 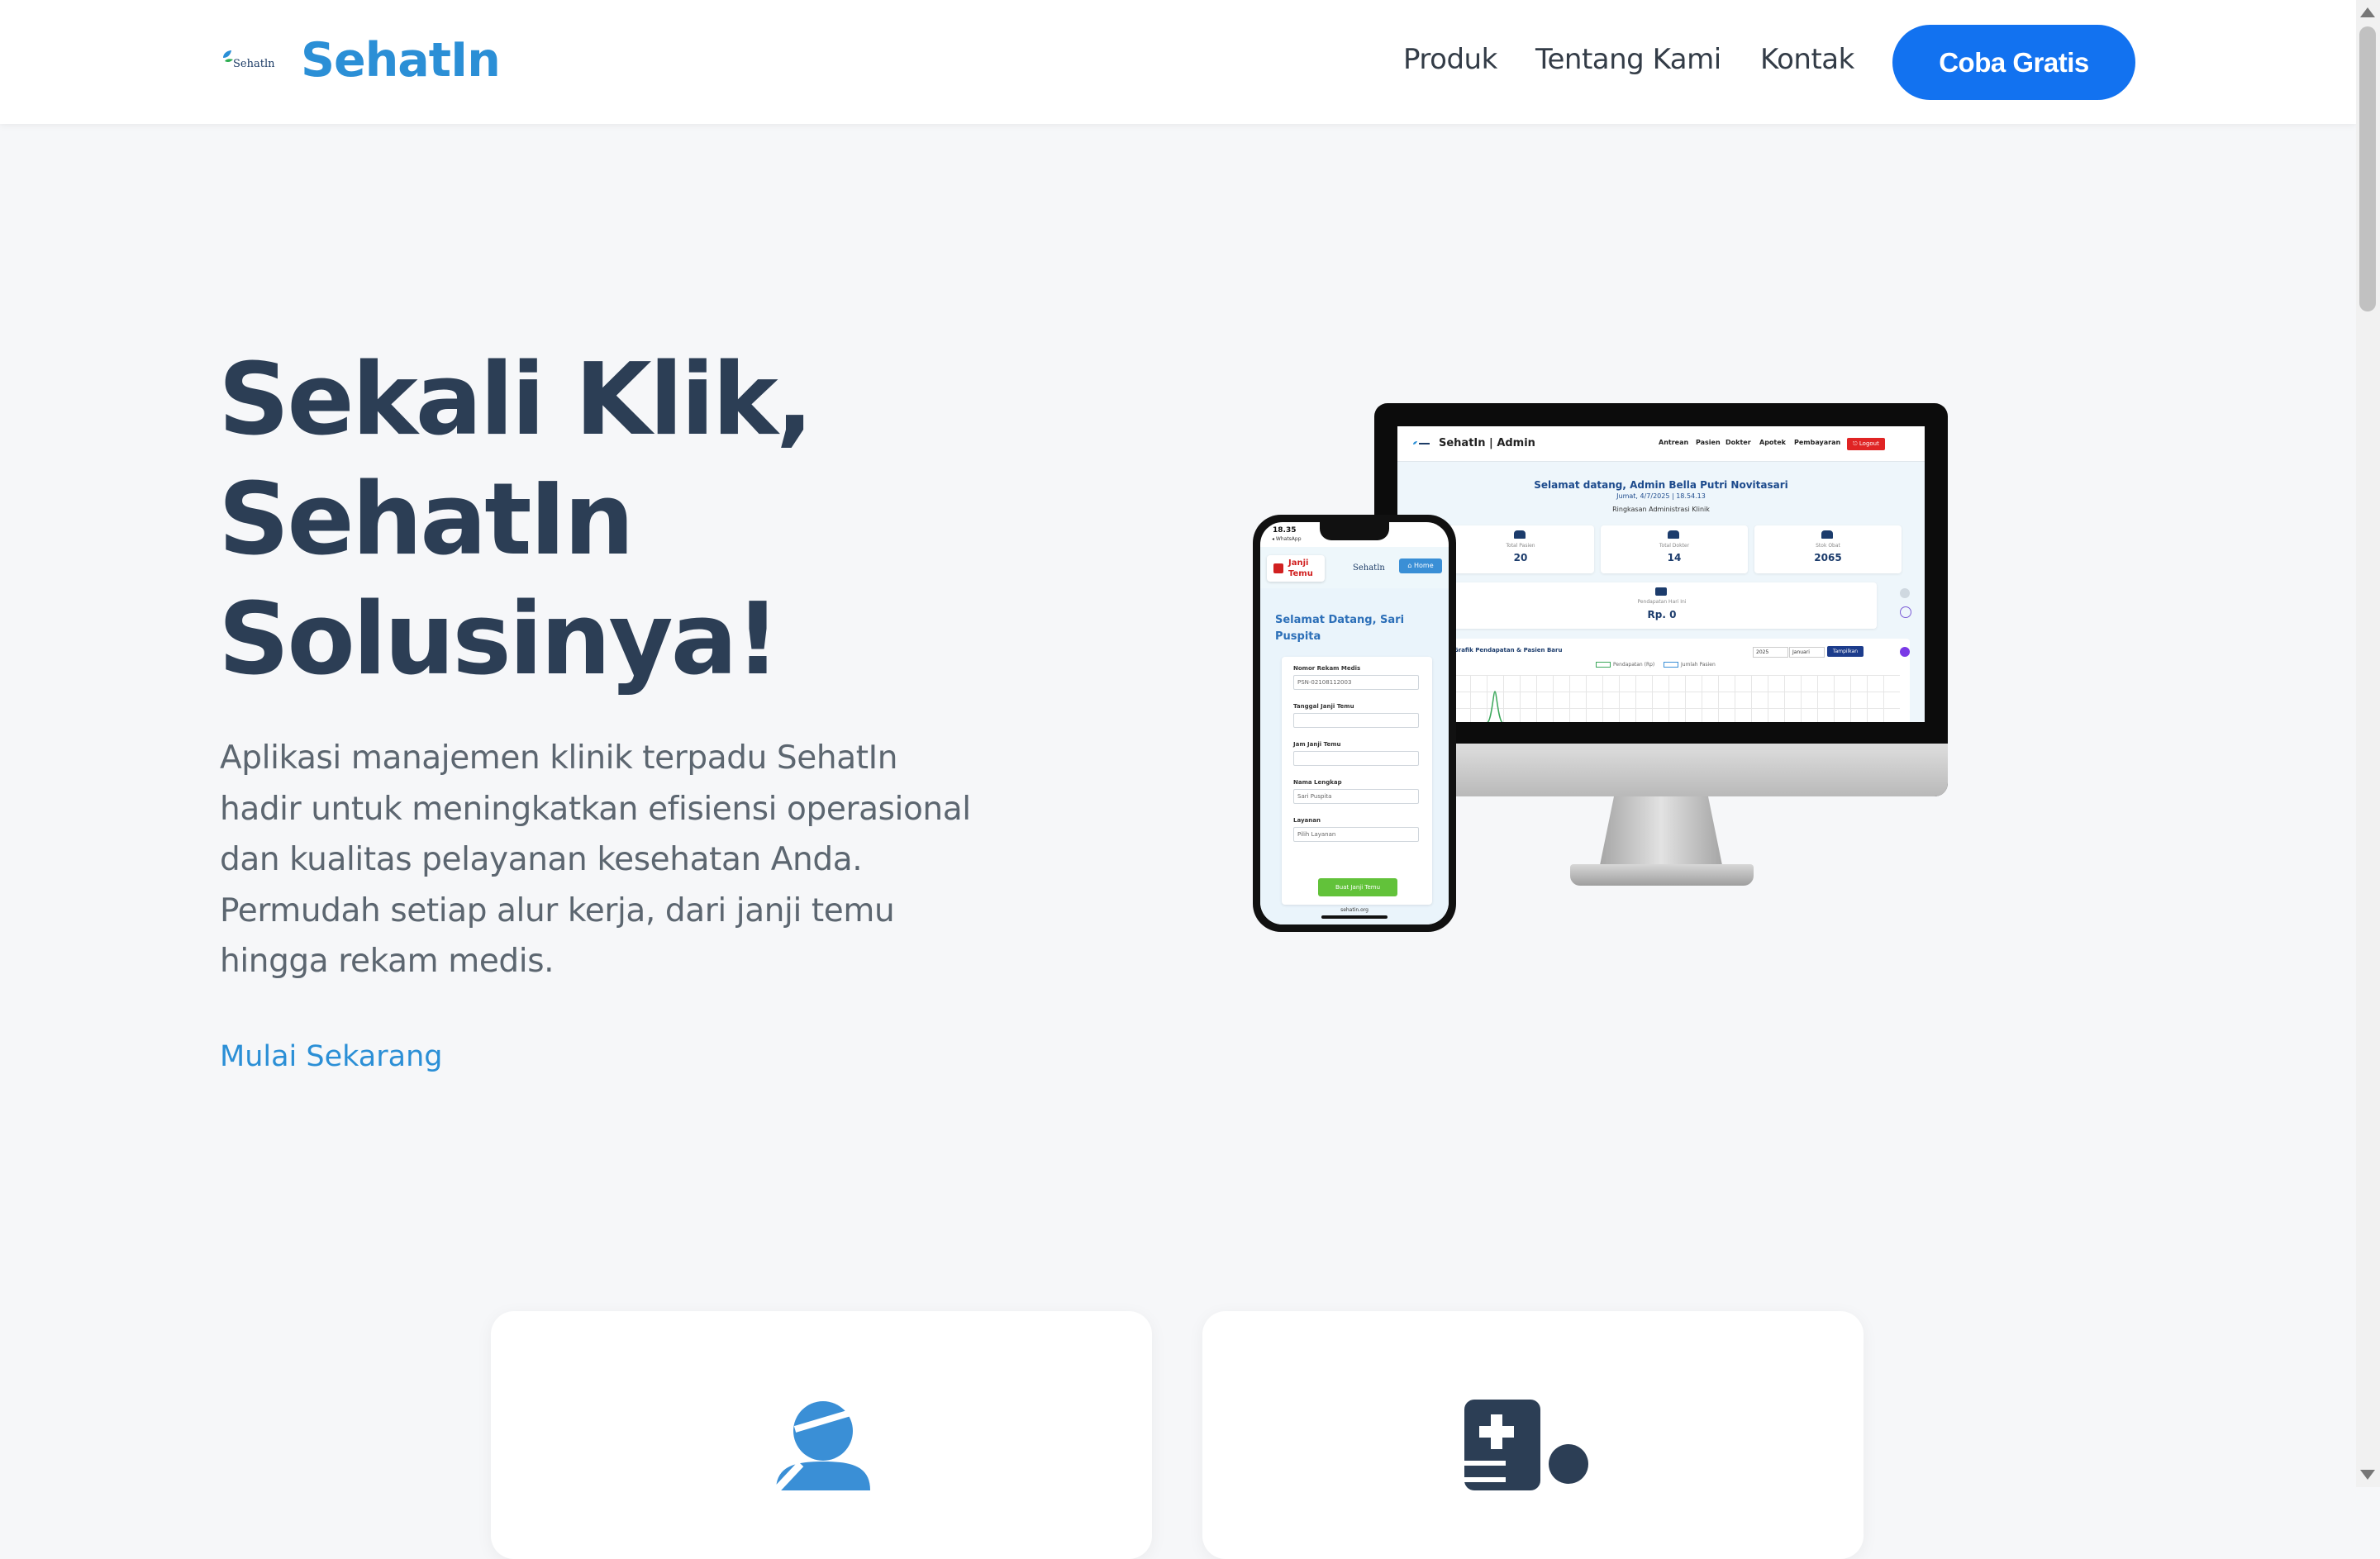 I want to click on stat-value: 20, so click(x=1520, y=557).